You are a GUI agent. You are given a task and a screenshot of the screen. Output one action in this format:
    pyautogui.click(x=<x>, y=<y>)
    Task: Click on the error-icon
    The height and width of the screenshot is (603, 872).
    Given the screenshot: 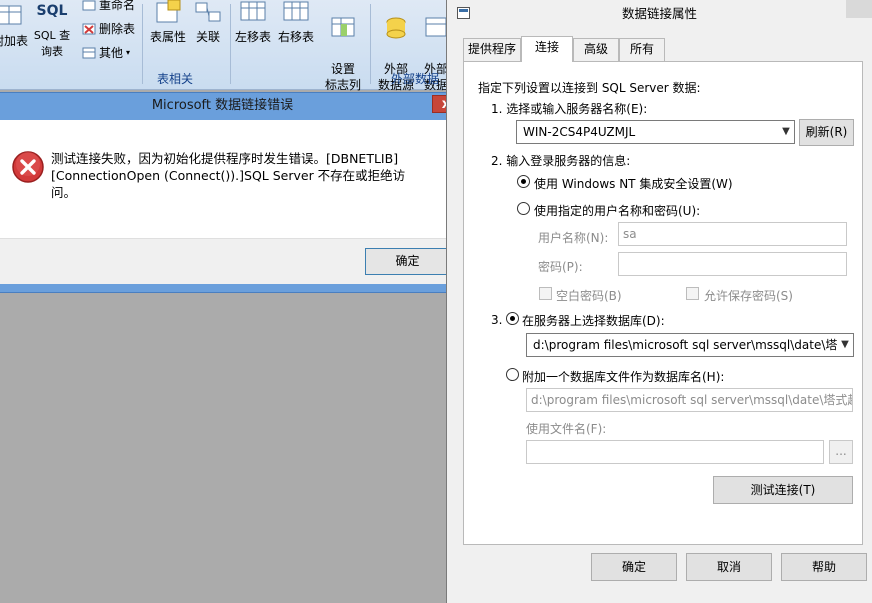 What is the action you would take?
    pyautogui.click(x=28, y=167)
    